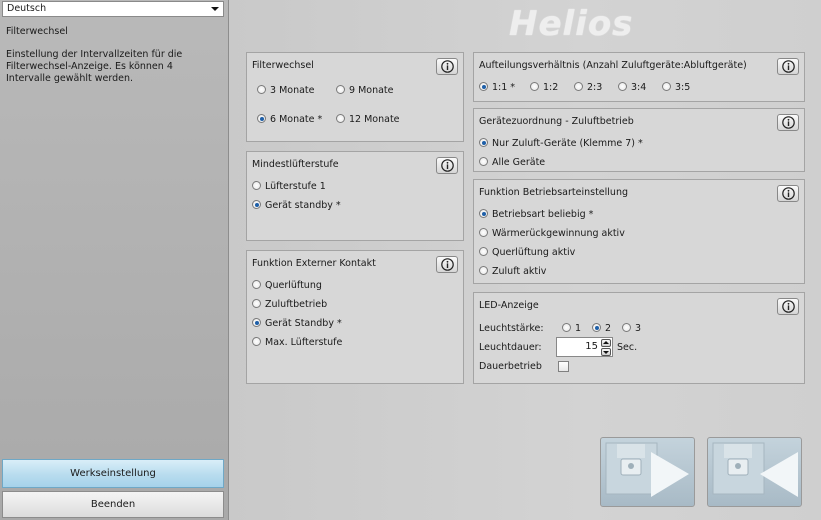  Describe the element at coordinates (591, 346) in the screenshot. I see `duration-value: 15` at that location.